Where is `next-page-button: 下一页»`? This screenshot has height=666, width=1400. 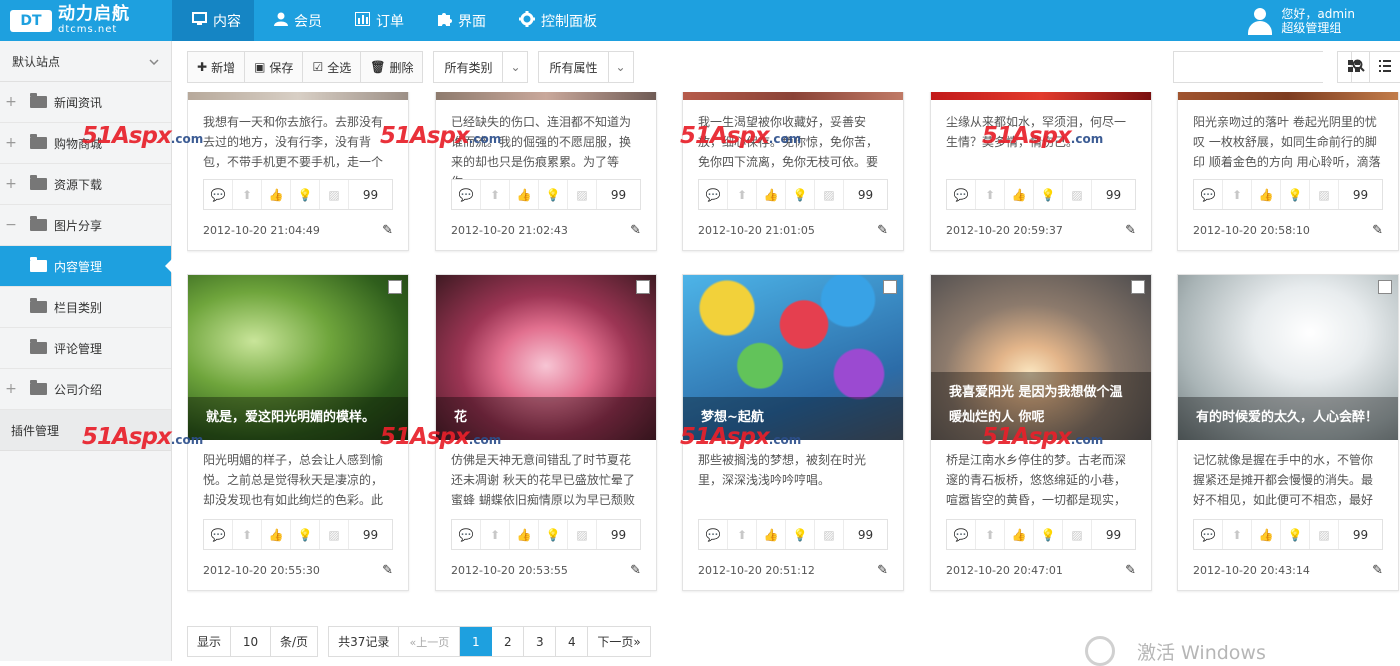
next-page-button: 下一页» is located at coordinates (618, 641).